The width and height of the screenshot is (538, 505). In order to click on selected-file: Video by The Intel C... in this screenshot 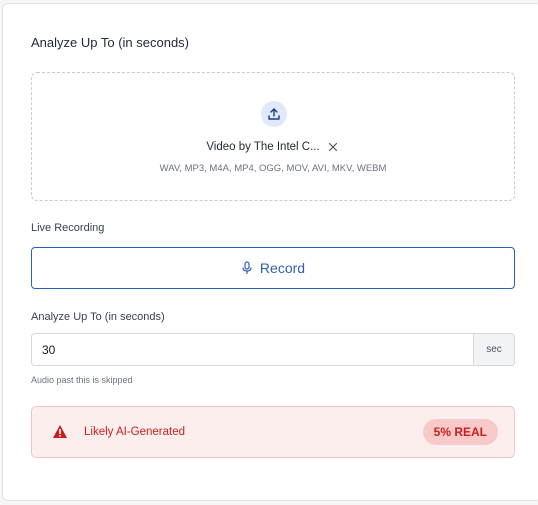, I will do `click(273, 147)`.